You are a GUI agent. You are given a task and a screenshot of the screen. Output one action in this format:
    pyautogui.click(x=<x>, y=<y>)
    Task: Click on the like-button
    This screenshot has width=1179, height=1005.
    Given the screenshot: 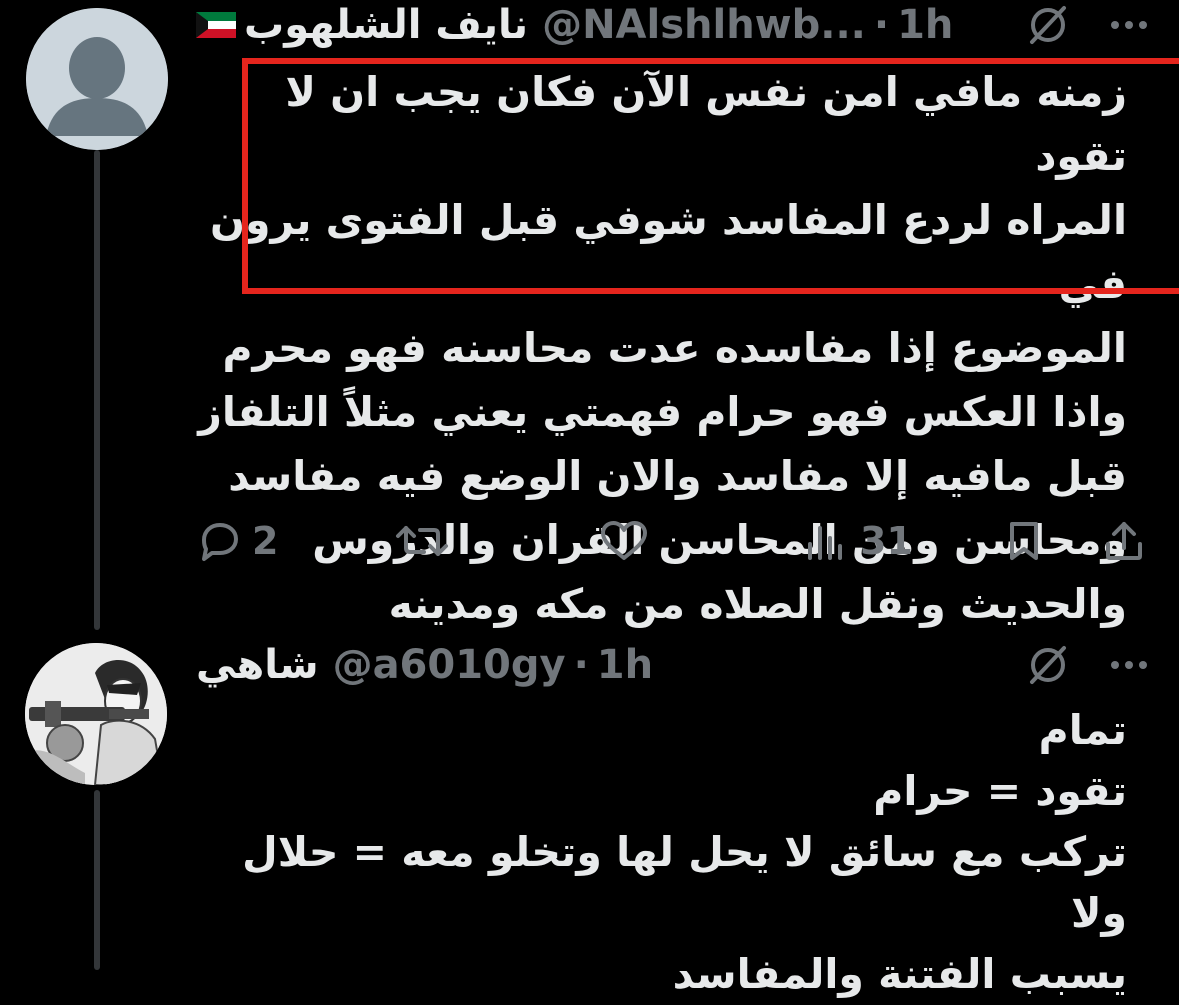 What is the action you would take?
    pyautogui.click(x=629, y=541)
    